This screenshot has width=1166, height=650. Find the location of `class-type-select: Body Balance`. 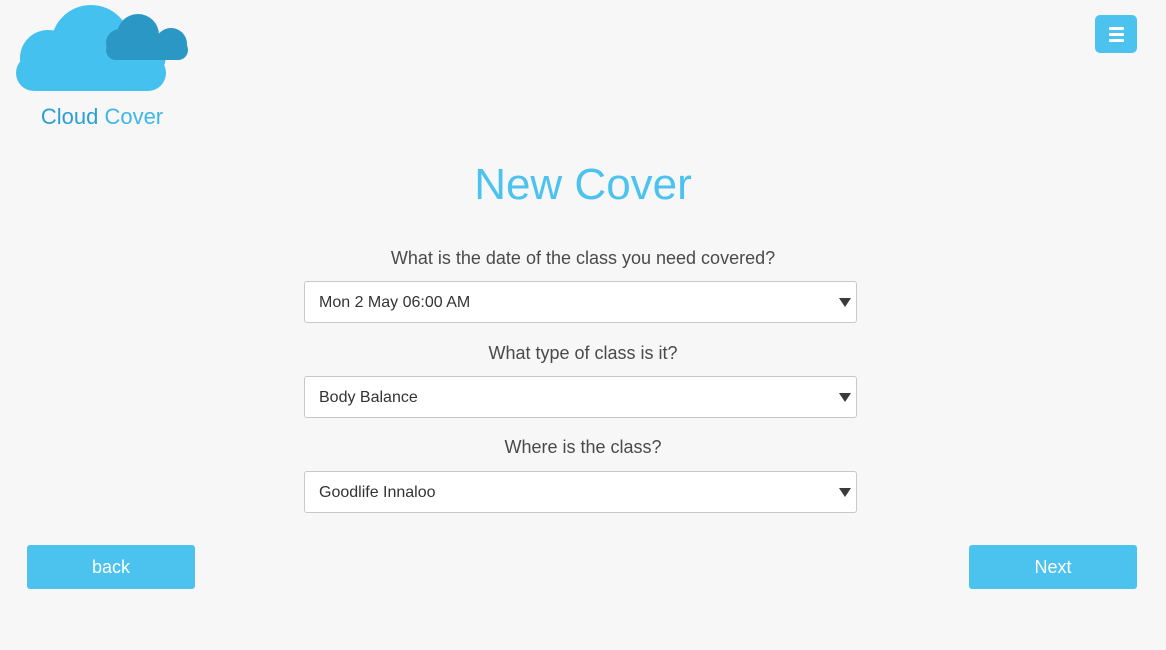

class-type-select: Body Balance is located at coordinates (580, 397).